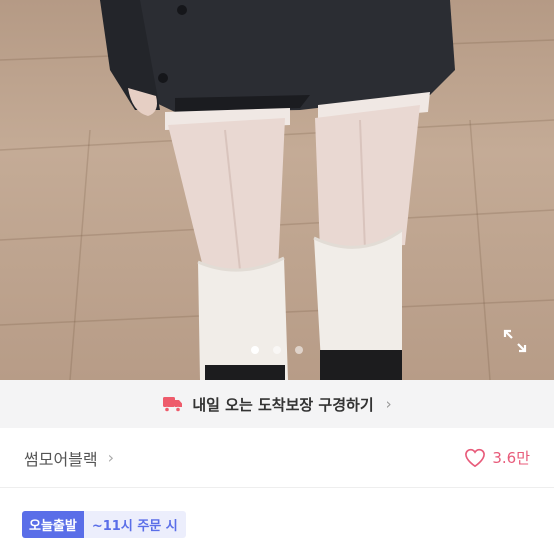 The height and width of the screenshot is (554, 554). I want to click on order-cutoff-badge: ~11시 주문 시, so click(134, 524).